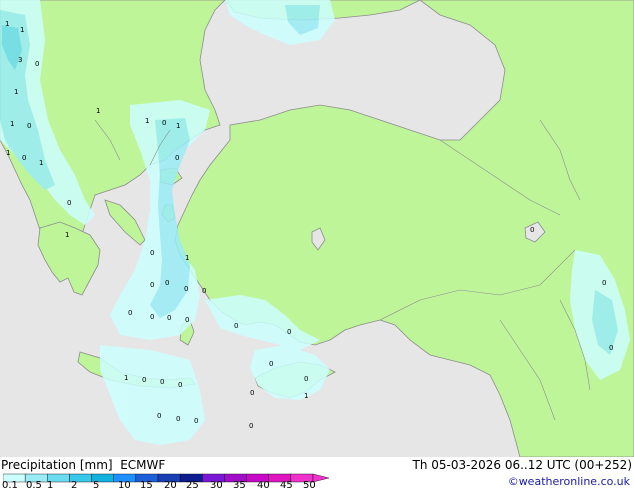 The width and height of the screenshot is (634, 491). What do you see at coordinates (192, 485) in the screenshot?
I see `colorbar-tick-label: 25` at bounding box center [192, 485].